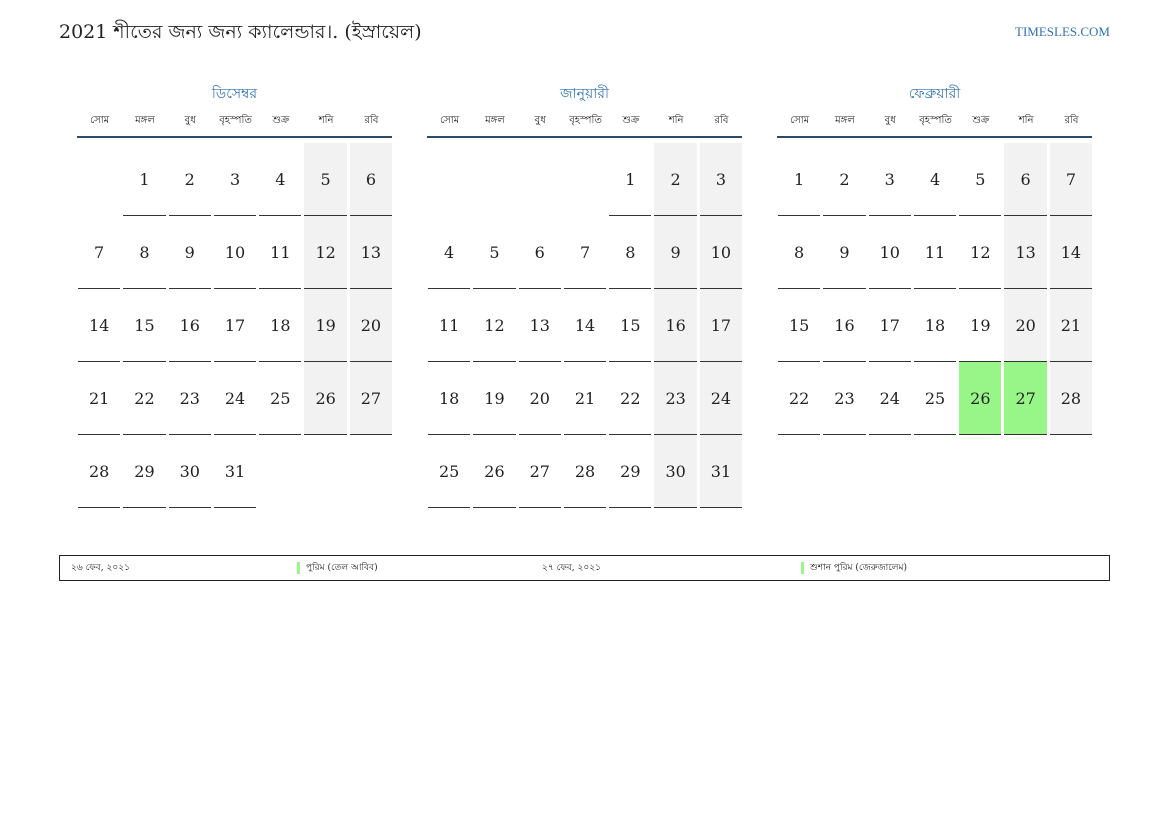 Image resolution: width=1169 pixels, height=827 pixels. I want to click on weekday-label: শনি, so click(676, 120).